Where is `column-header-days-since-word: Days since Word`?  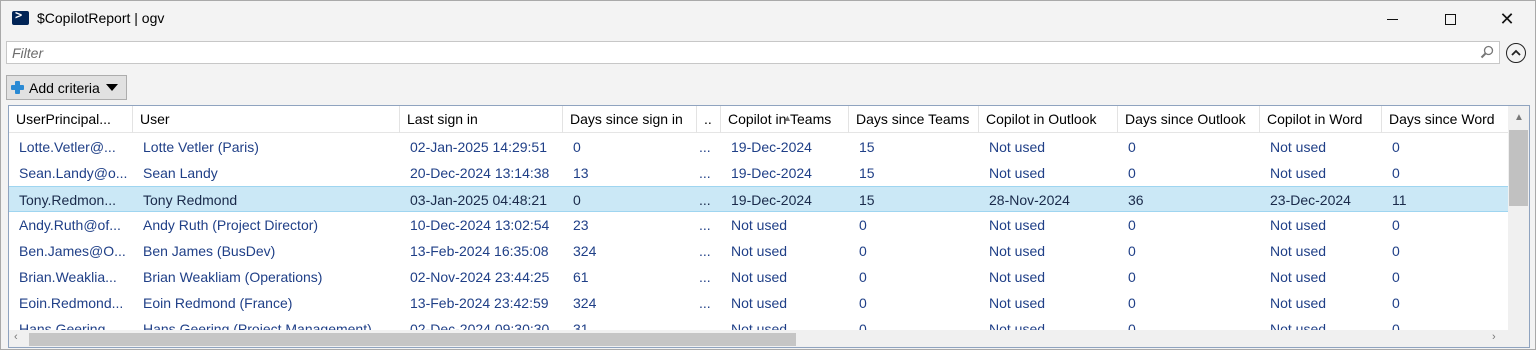
column-header-days-since-word: Days since Word is located at coordinates (1445, 119).